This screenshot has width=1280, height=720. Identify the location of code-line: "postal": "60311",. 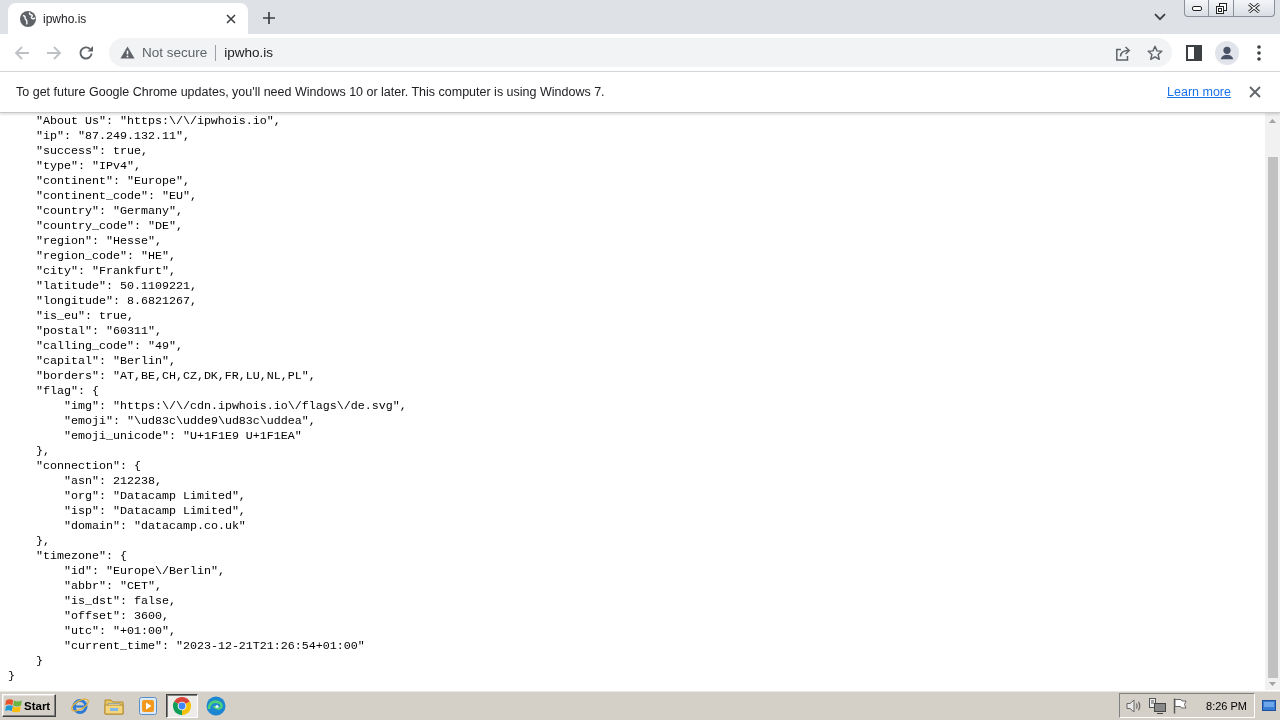
(99, 331).